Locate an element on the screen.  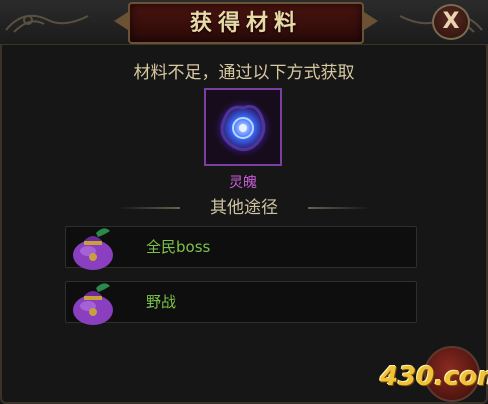
close-button: X is located at coordinates (451, 22).